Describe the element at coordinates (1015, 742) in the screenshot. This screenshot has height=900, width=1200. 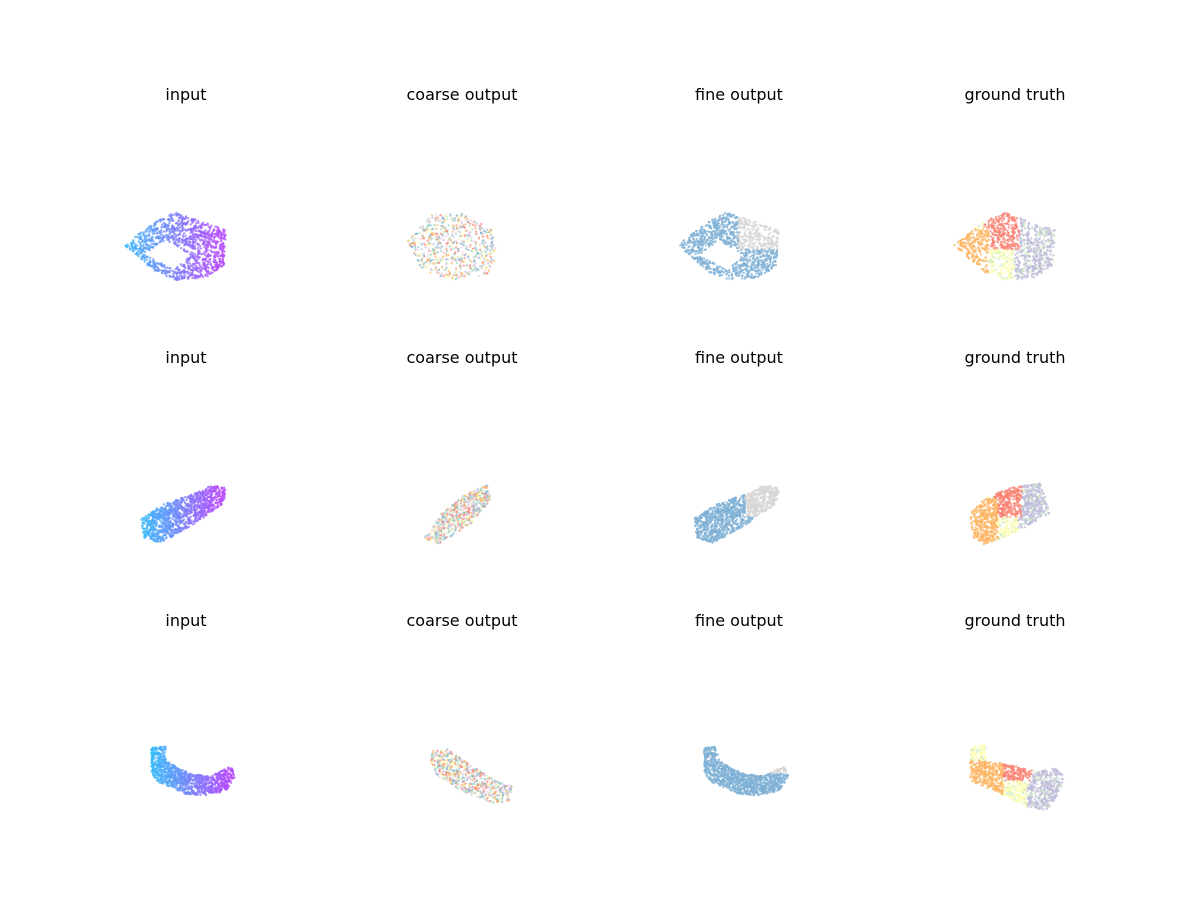
I see `panel-r3-c4: ground truth` at that location.